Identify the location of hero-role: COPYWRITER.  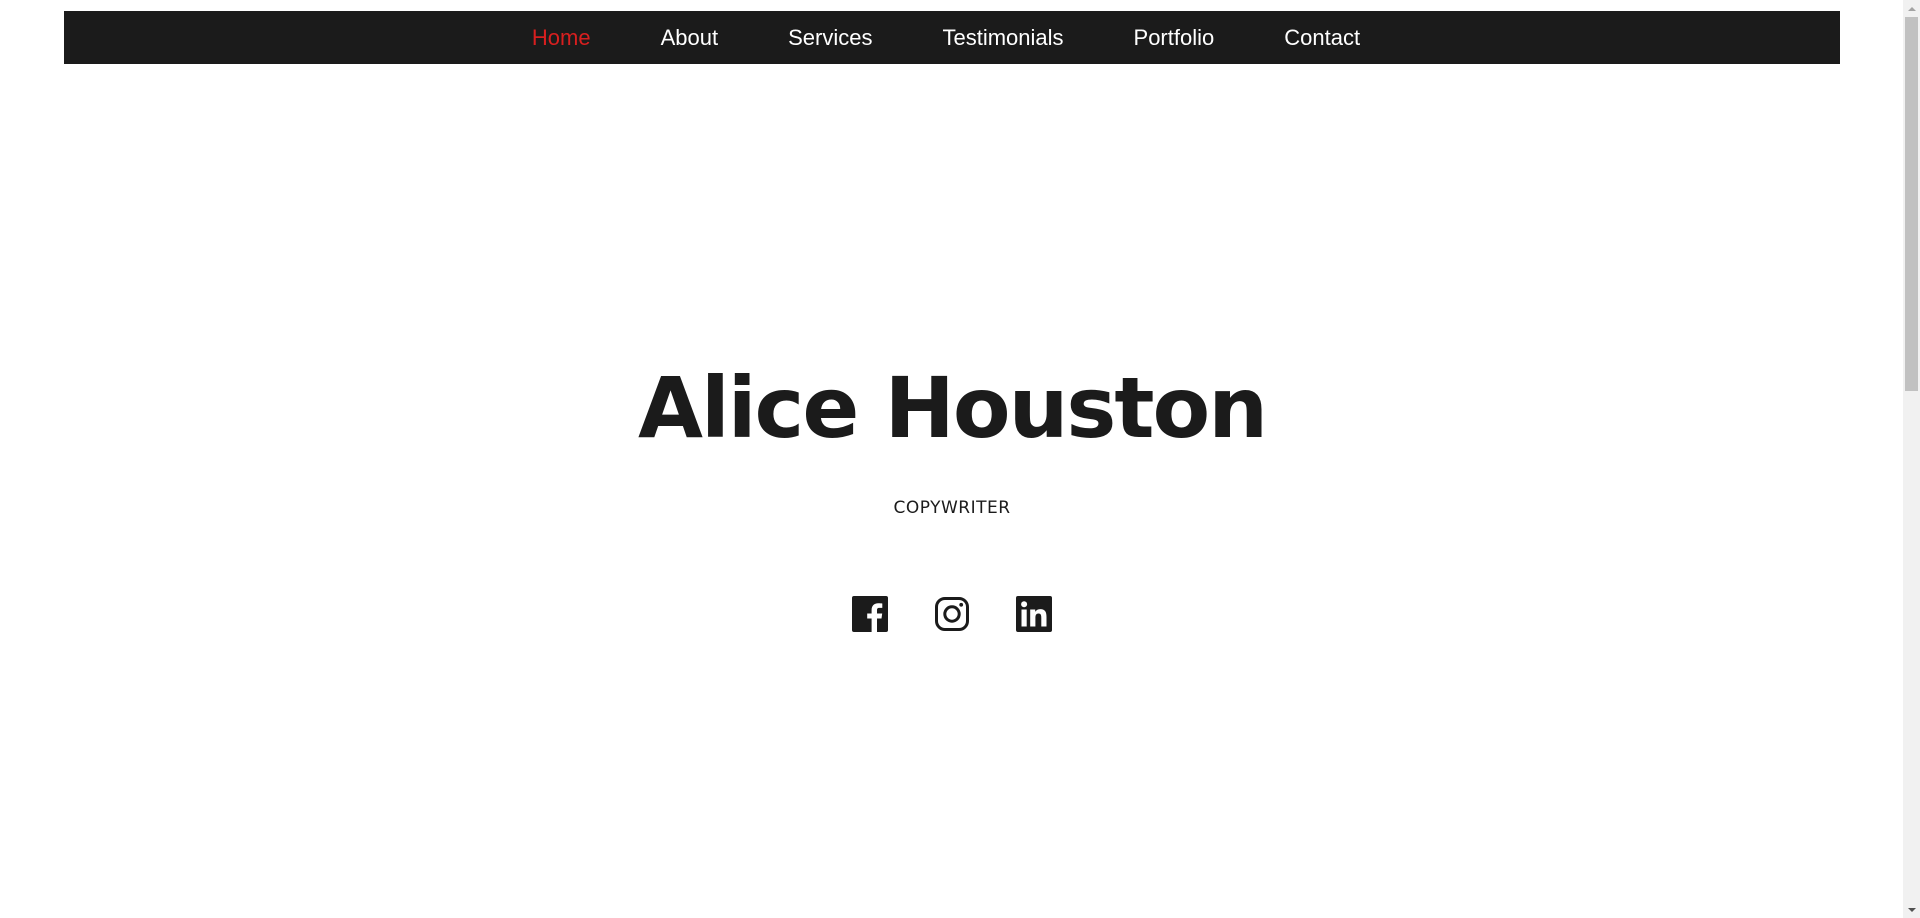
(952, 508).